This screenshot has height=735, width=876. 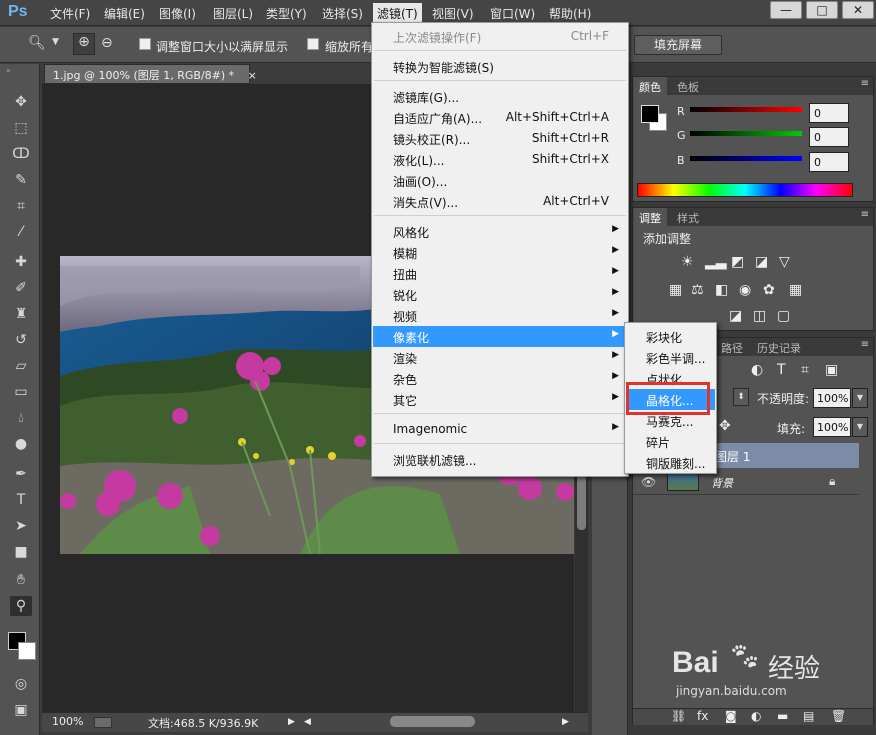 What do you see at coordinates (453, 13) in the screenshot?
I see `menu-view: 视图(V)` at bounding box center [453, 13].